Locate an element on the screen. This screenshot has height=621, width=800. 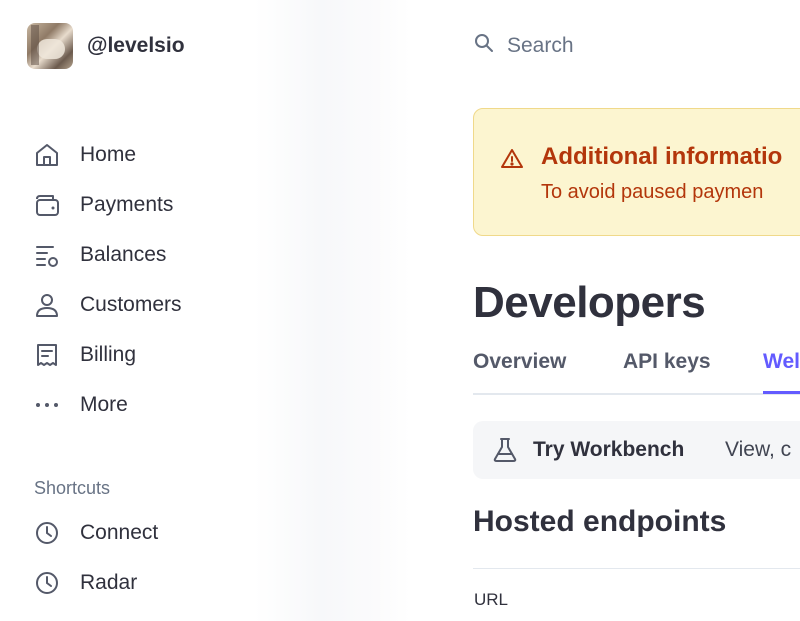
page-title: Developers is located at coordinates (589, 302).